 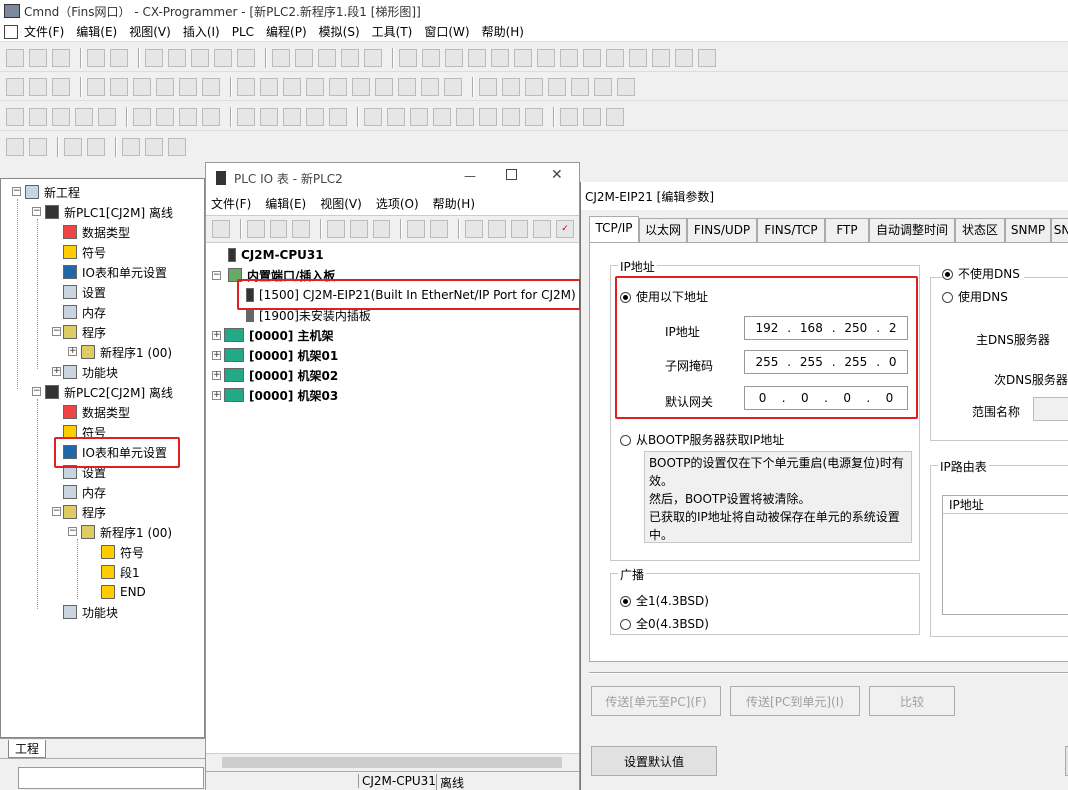 What do you see at coordinates (84, 332) in the screenshot?
I see `tree-plc1-programs: 程序` at bounding box center [84, 332].